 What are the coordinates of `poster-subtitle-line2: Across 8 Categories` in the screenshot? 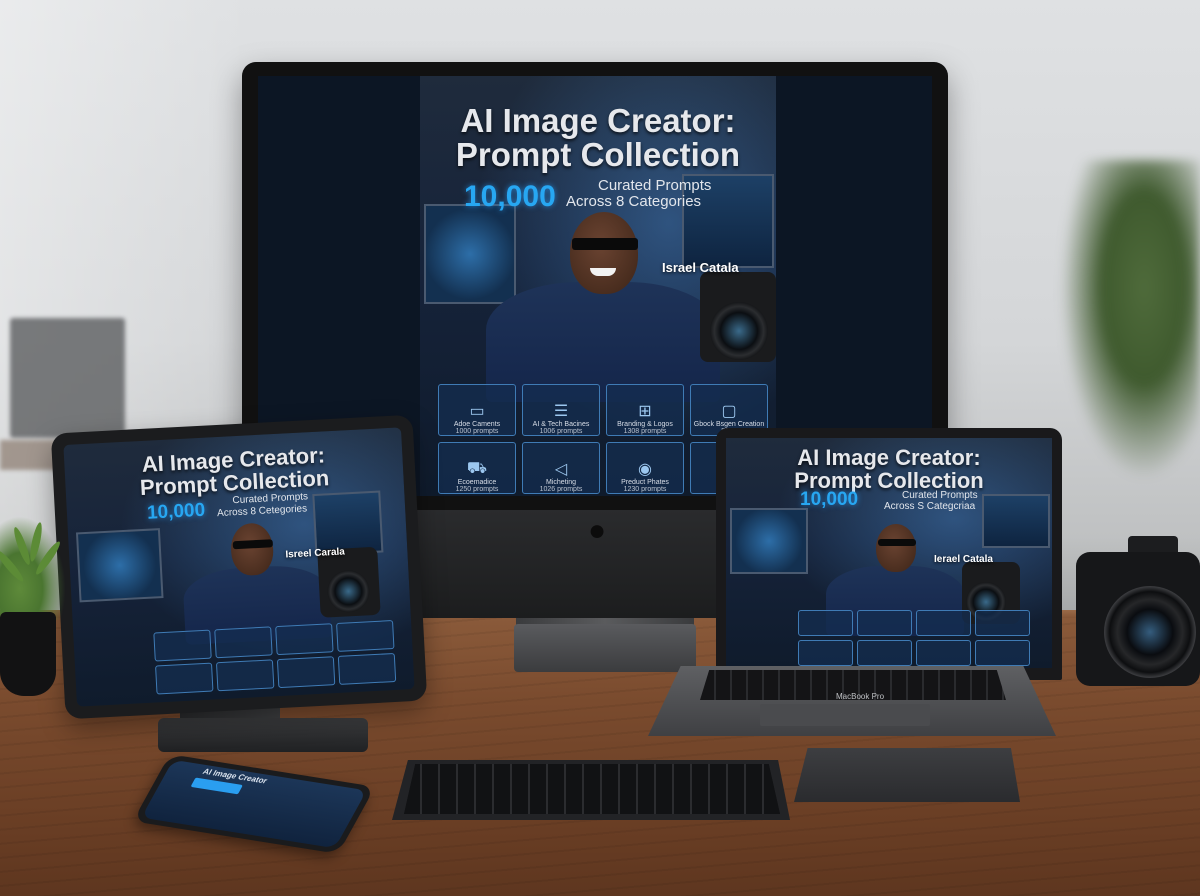 It's located at (634, 201).